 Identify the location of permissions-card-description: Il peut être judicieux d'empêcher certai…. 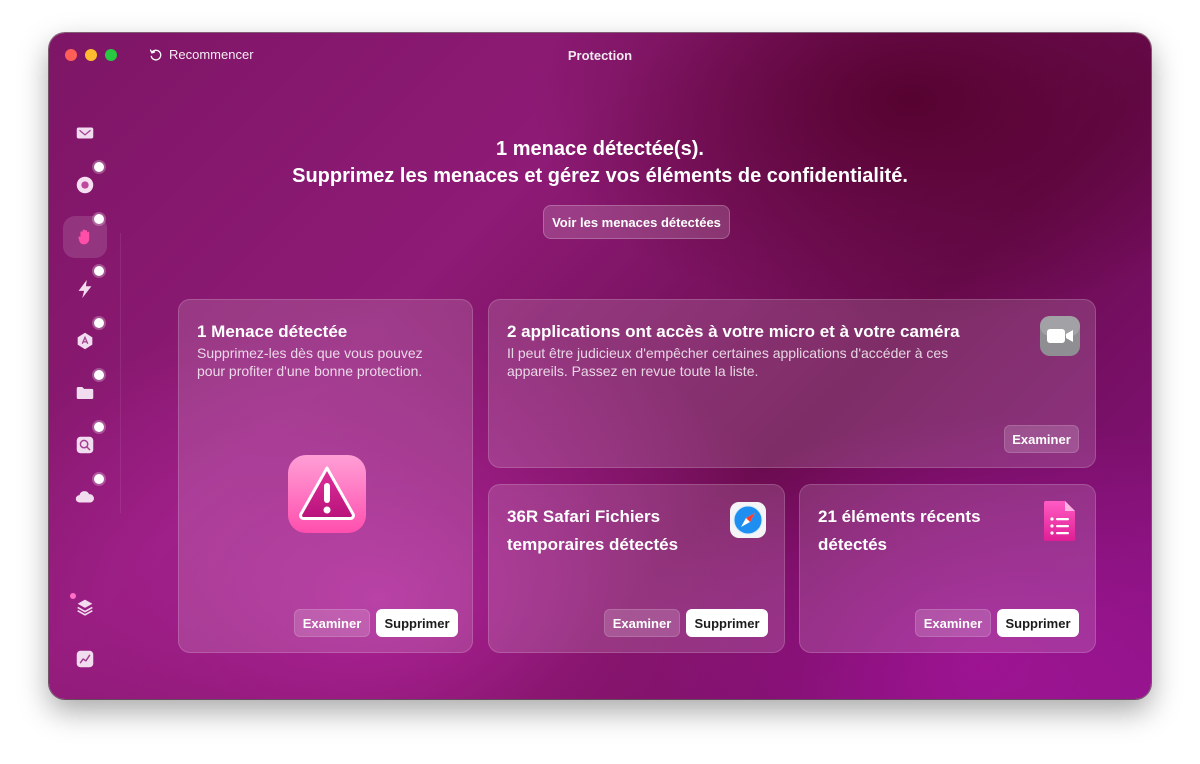
(728, 362).